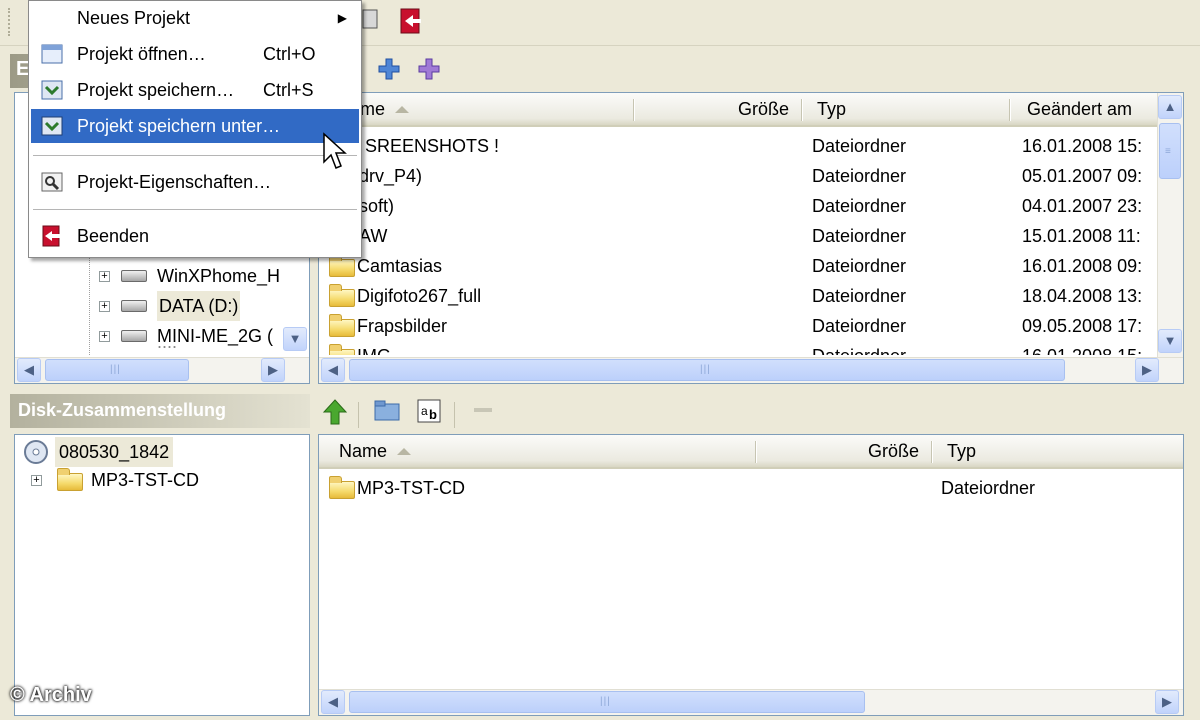 The width and height of the screenshot is (1200, 720). Describe the element at coordinates (195, 236) in the screenshot. I see `menu-item-exit: Beenden` at that location.